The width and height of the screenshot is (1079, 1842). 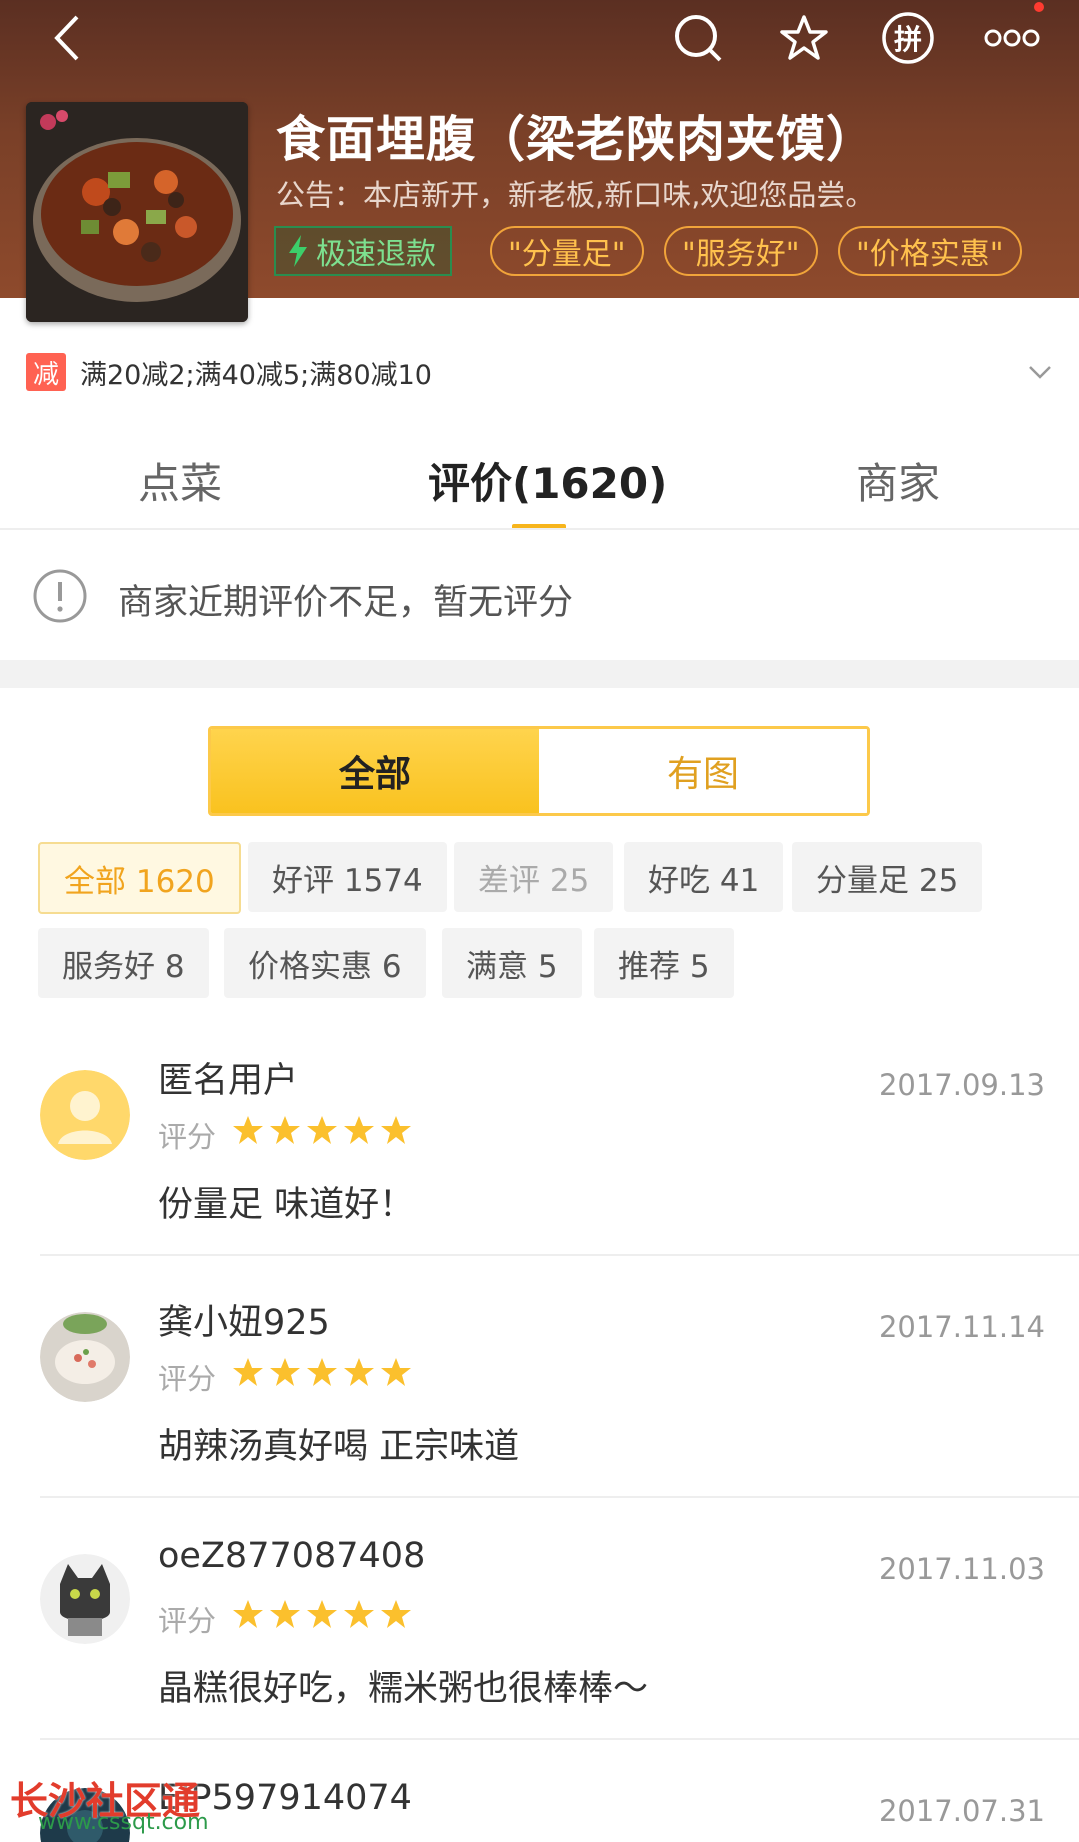 I want to click on watermark-url: www.cssqt.com, so click(x=123, y=1822).